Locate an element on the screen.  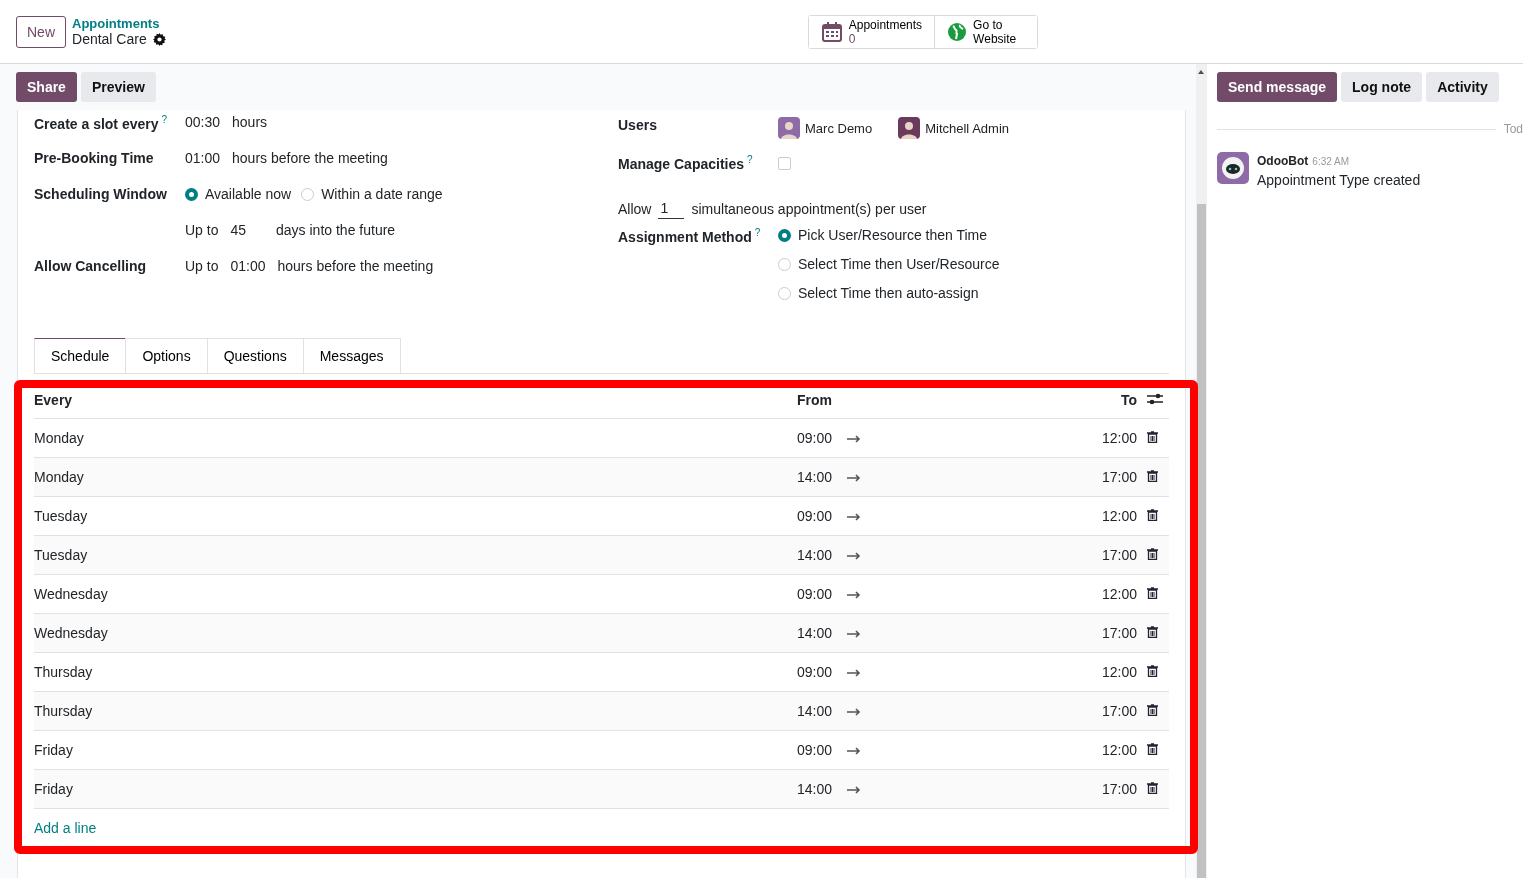
add-line-link: Add a line is located at coordinates (65, 828).